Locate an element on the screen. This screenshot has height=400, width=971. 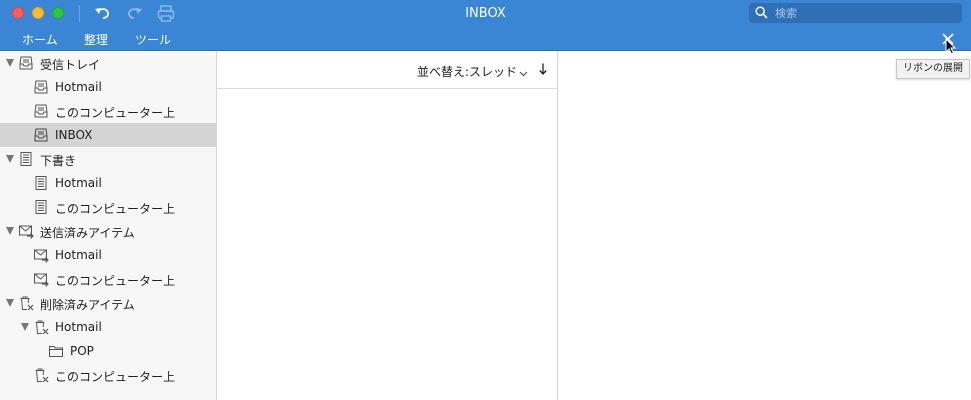
folder-drafts-local: このコンピューター上 is located at coordinates (108, 207).